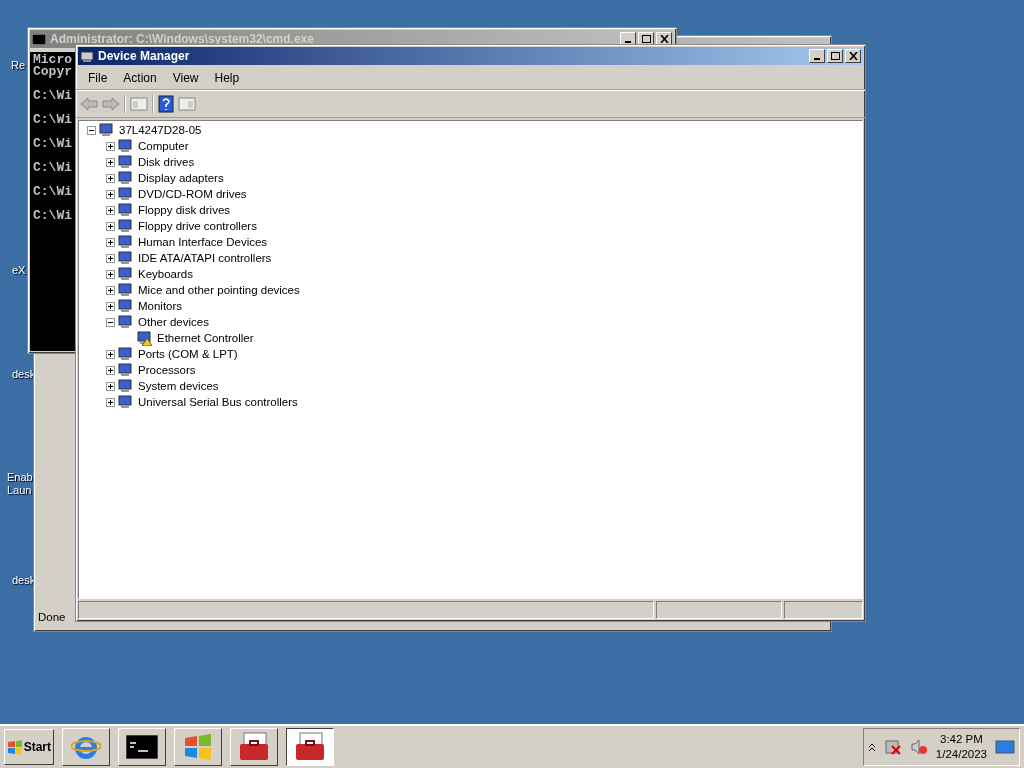 This screenshot has width=1024, height=768. I want to click on start-button: Start, so click(29, 747).